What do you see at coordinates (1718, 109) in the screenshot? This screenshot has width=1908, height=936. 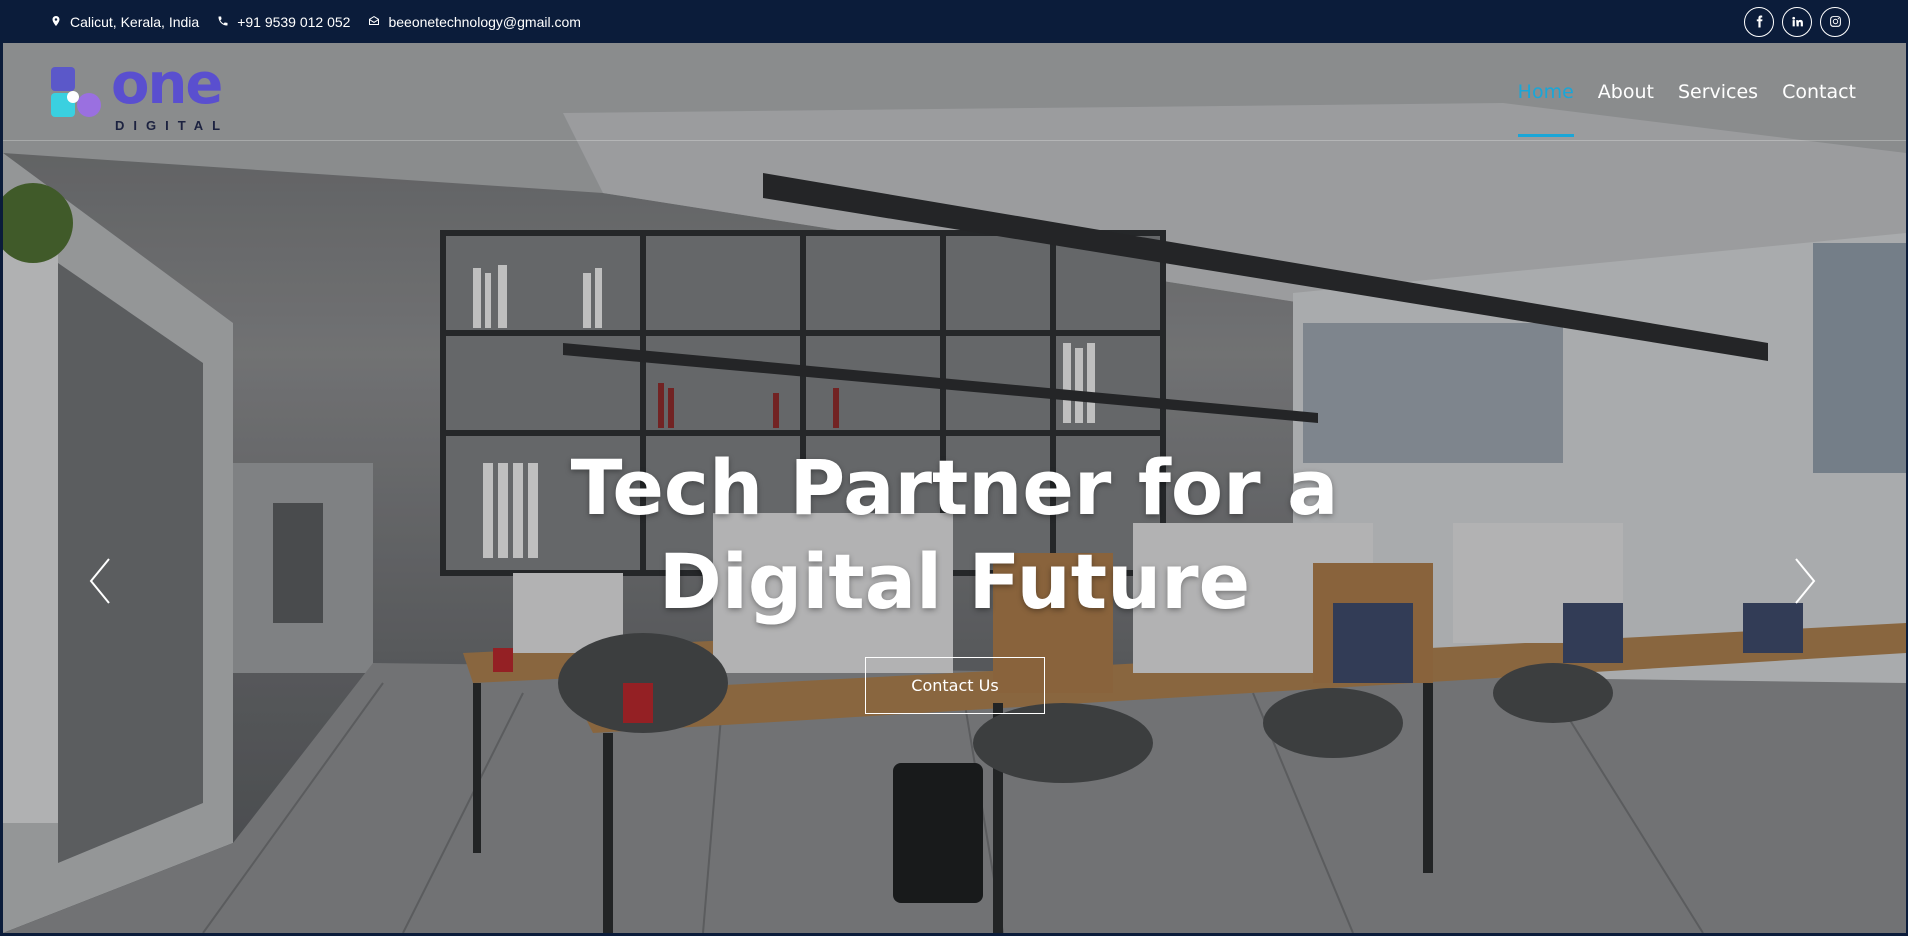 I see `nav-services: Services` at bounding box center [1718, 109].